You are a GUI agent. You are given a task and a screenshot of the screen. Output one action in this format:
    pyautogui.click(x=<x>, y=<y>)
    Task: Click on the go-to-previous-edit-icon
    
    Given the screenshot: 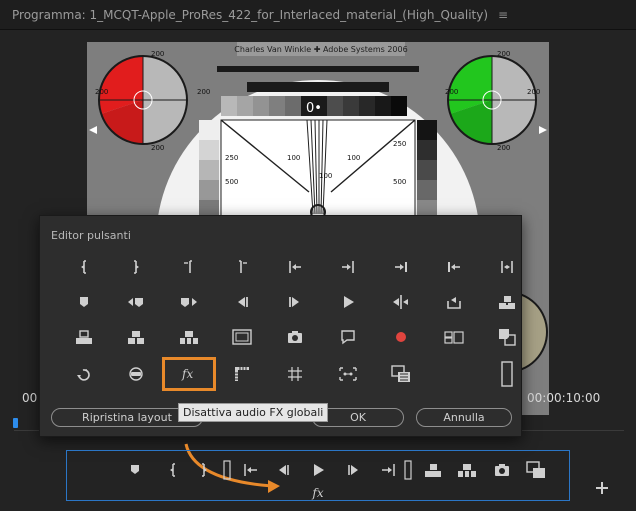 What is the action you would take?
    pyautogui.click(x=454, y=267)
    